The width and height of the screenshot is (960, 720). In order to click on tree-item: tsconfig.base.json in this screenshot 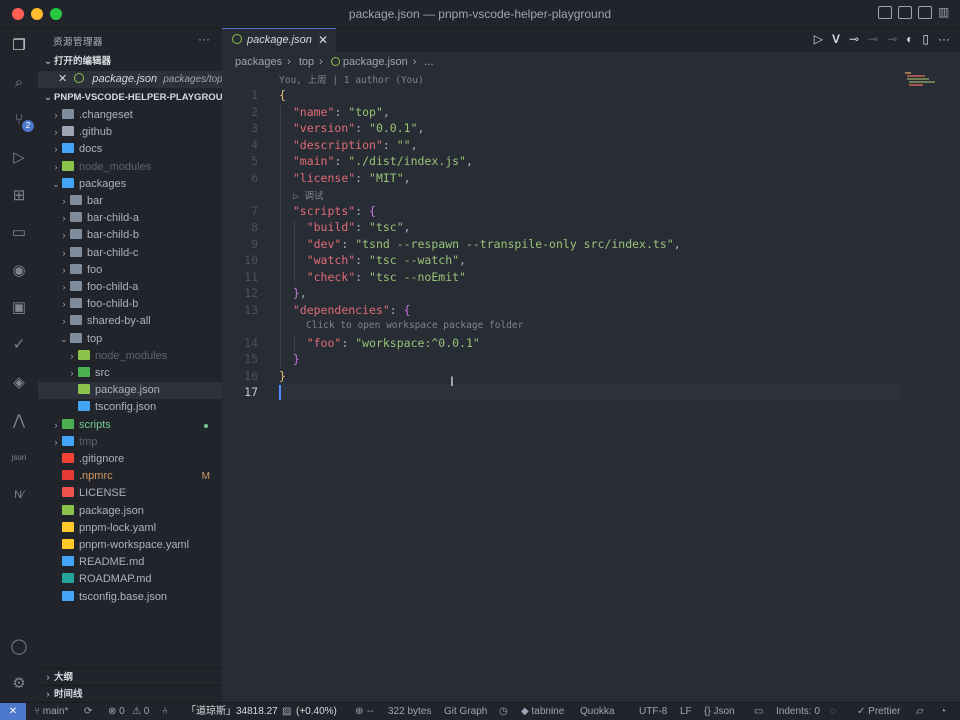, I will do `click(130, 597)`.